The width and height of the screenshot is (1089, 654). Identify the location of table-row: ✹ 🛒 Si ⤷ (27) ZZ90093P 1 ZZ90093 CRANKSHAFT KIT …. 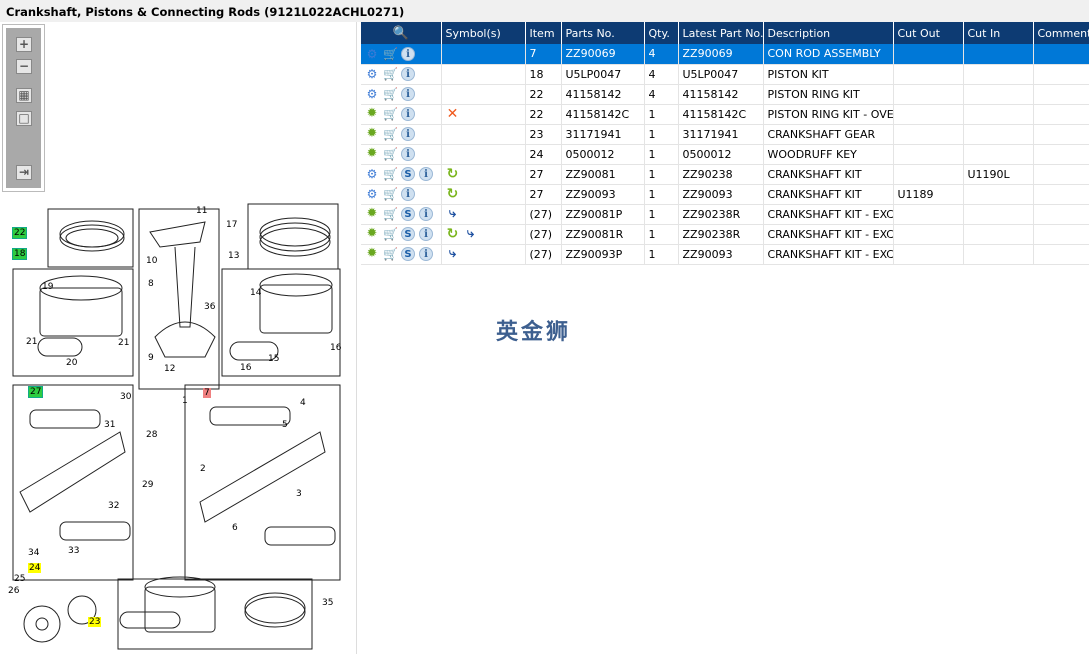
(725, 254).